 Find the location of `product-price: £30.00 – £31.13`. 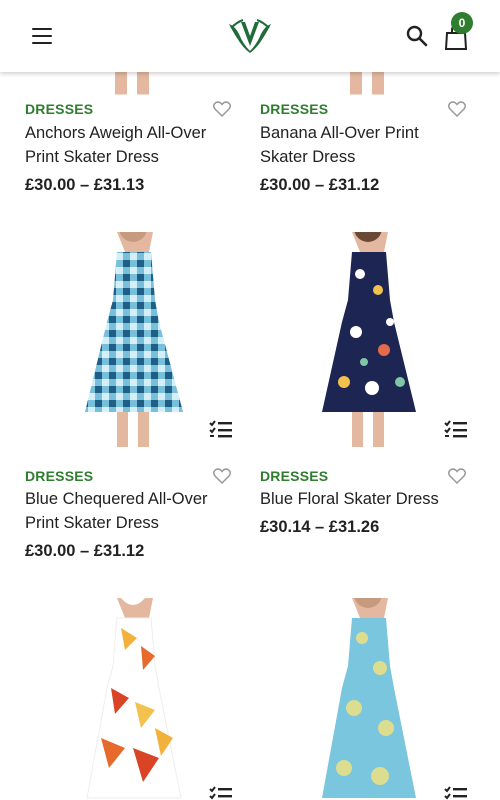

product-price: £30.00 – £31.13 is located at coordinates (85, 185).